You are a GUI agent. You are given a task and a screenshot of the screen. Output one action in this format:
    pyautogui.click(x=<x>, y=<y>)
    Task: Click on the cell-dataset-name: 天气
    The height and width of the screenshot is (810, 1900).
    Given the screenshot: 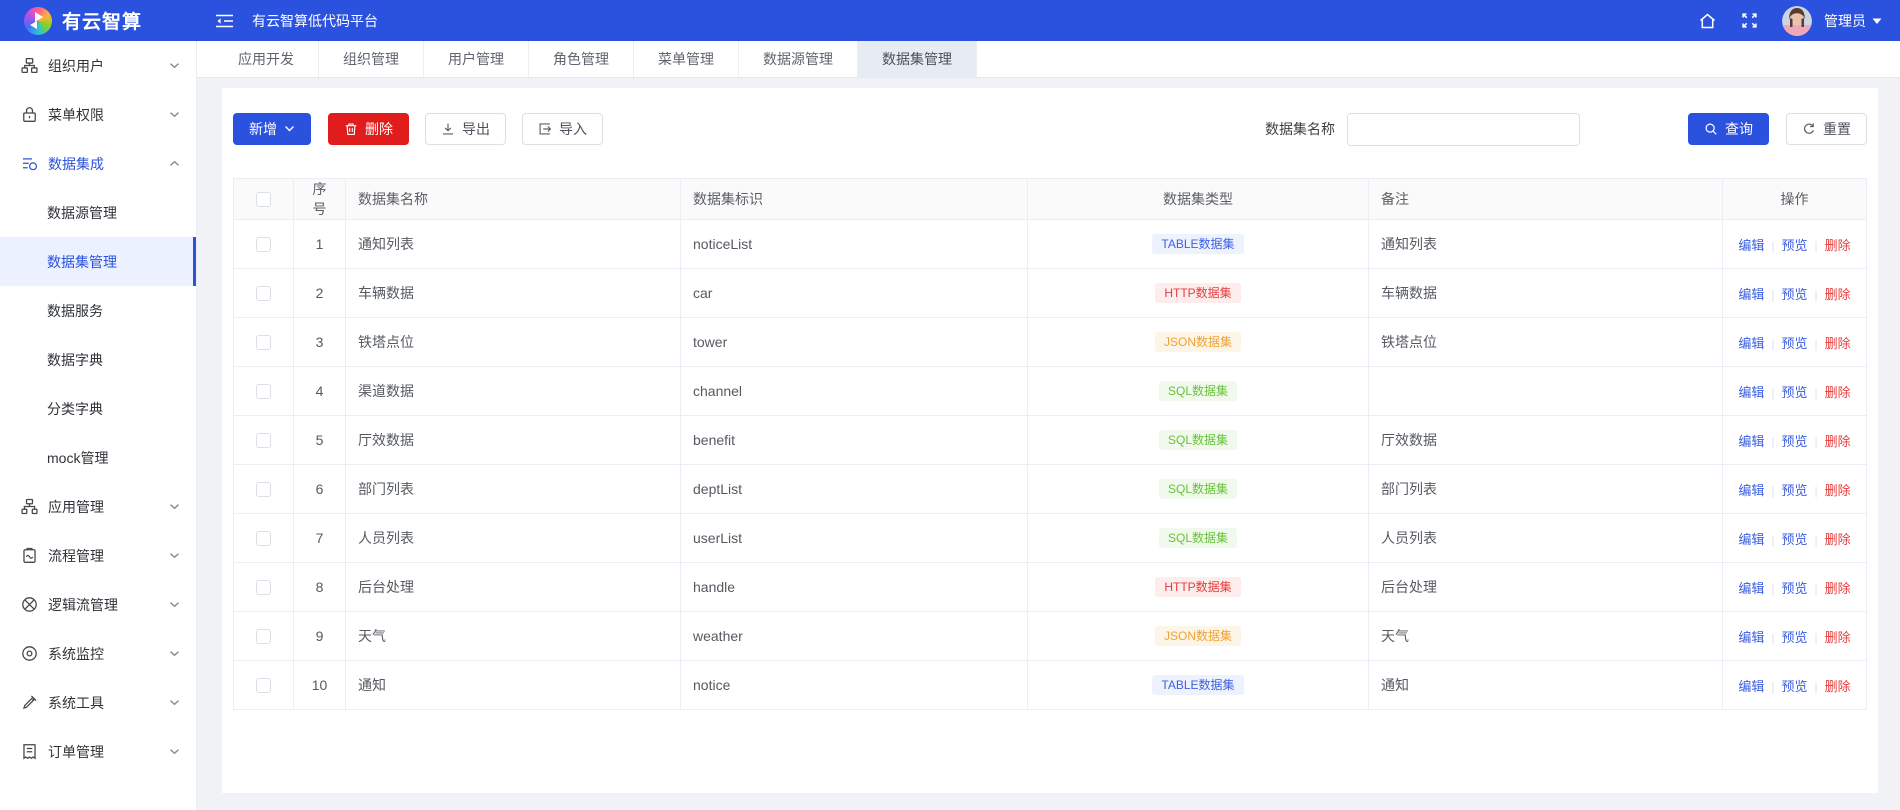 What is the action you would take?
    pyautogui.click(x=513, y=636)
    